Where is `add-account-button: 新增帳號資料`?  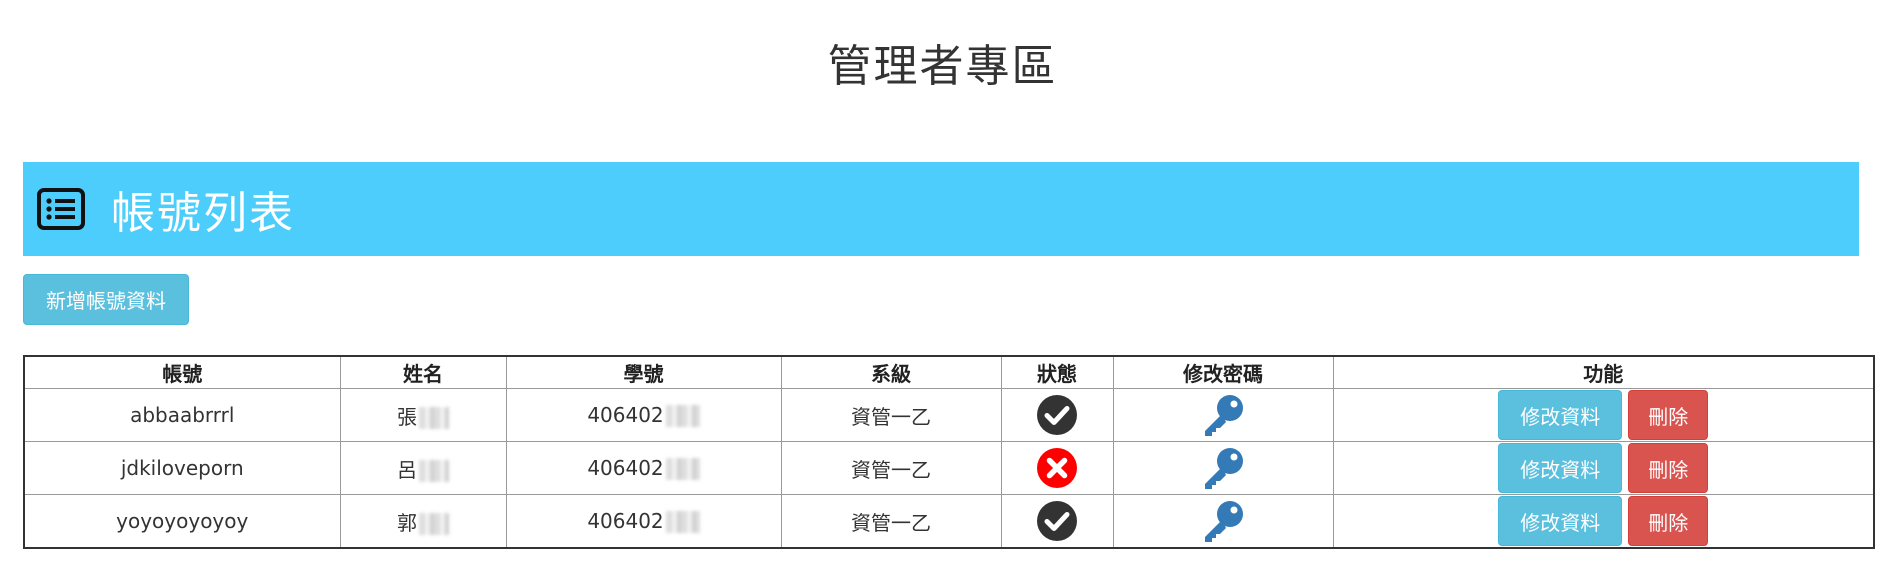 add-account-button: 新增帳號資料 is located at coordinates (106, 299).